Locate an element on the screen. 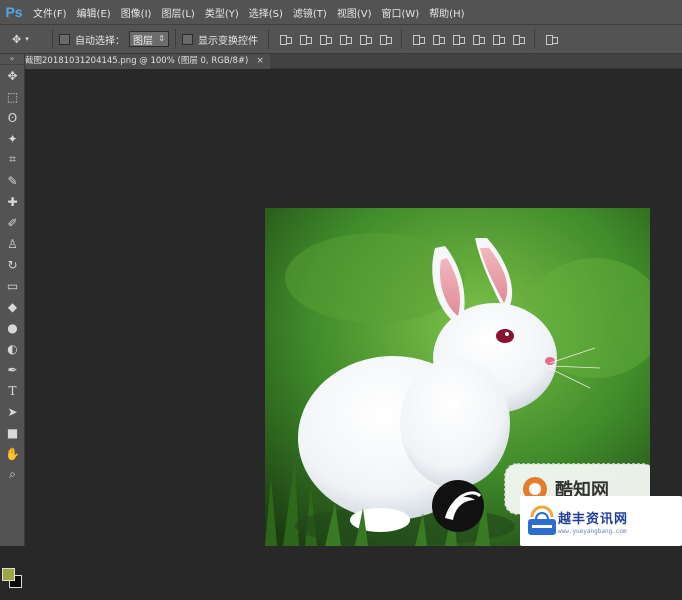 This screenshot has height=600, width=682. show-transform-label: 显示变换控件 is located at coordinates (228, 41).